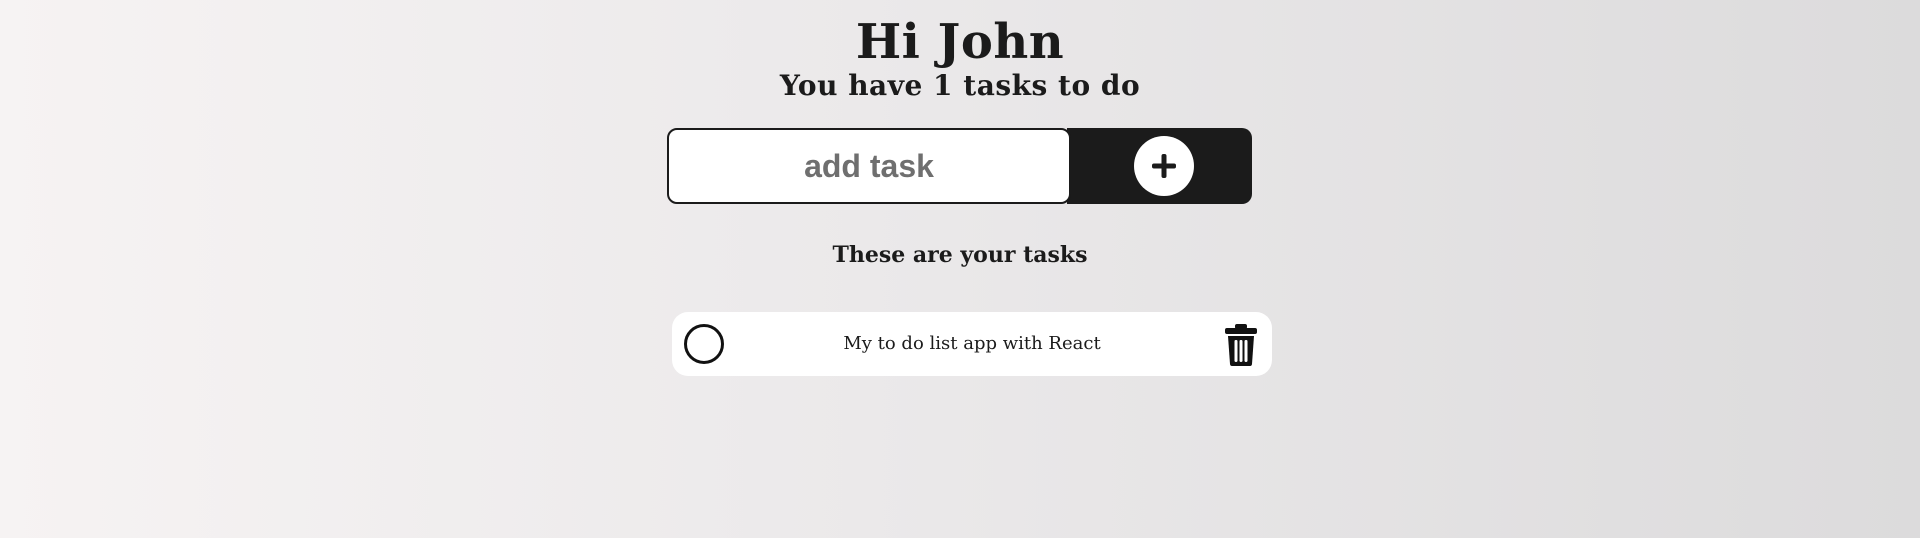 The image size is (1920, 538). I want to click on add-task-form, so click(959, 166).